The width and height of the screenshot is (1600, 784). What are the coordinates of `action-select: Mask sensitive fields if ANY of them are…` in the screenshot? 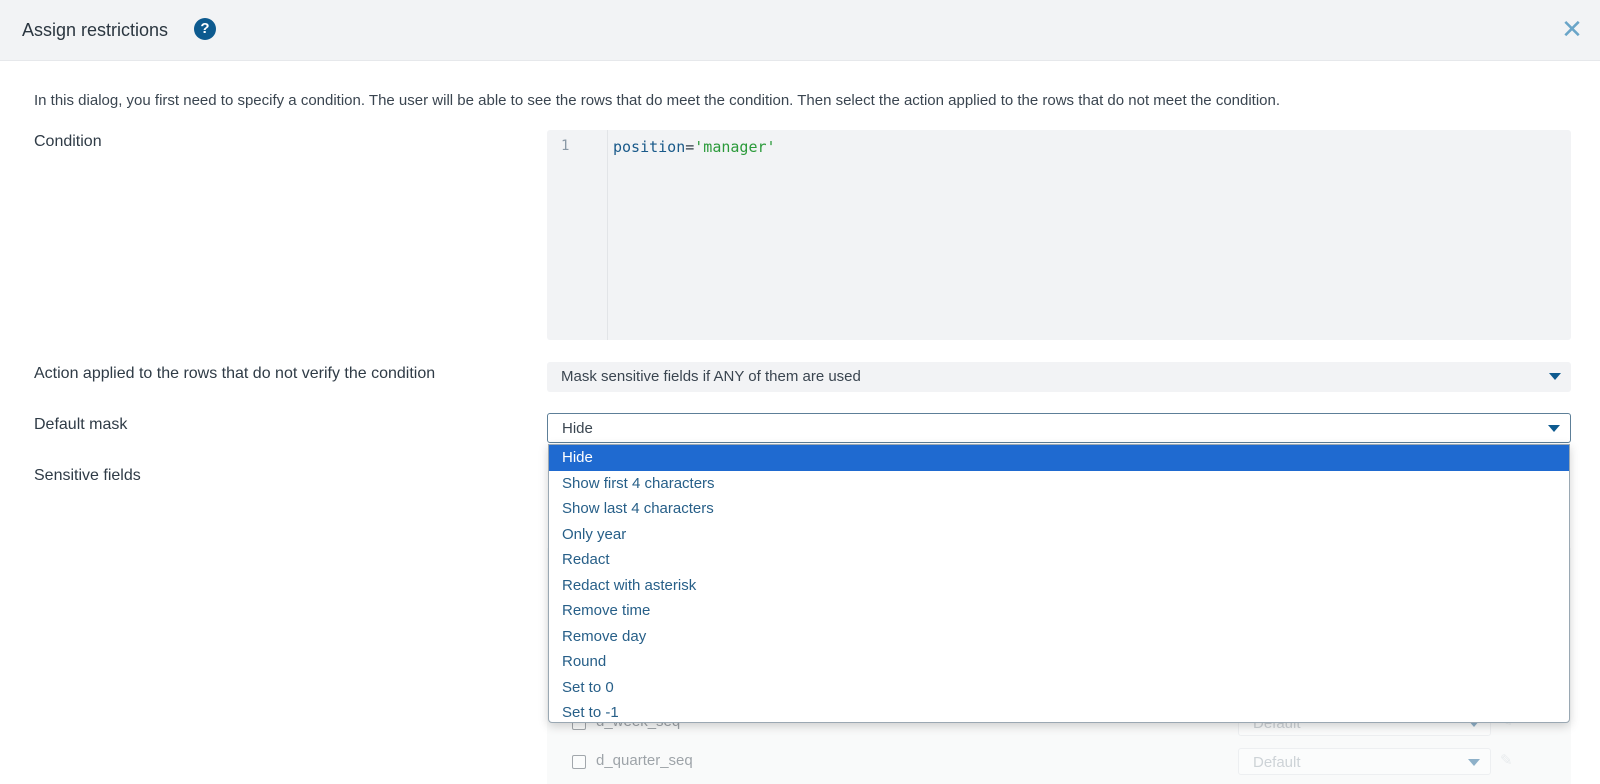 It's located at (1059, 377).